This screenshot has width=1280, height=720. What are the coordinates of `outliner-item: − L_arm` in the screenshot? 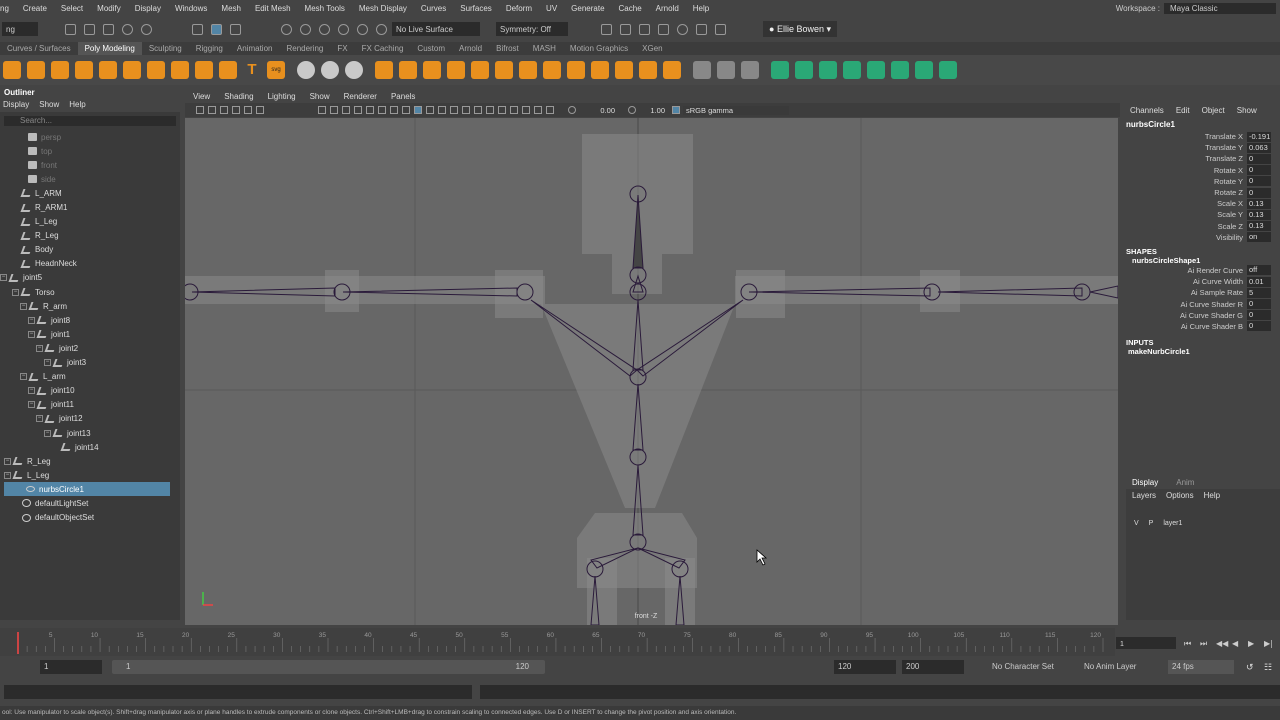 It's located at (90, 377).